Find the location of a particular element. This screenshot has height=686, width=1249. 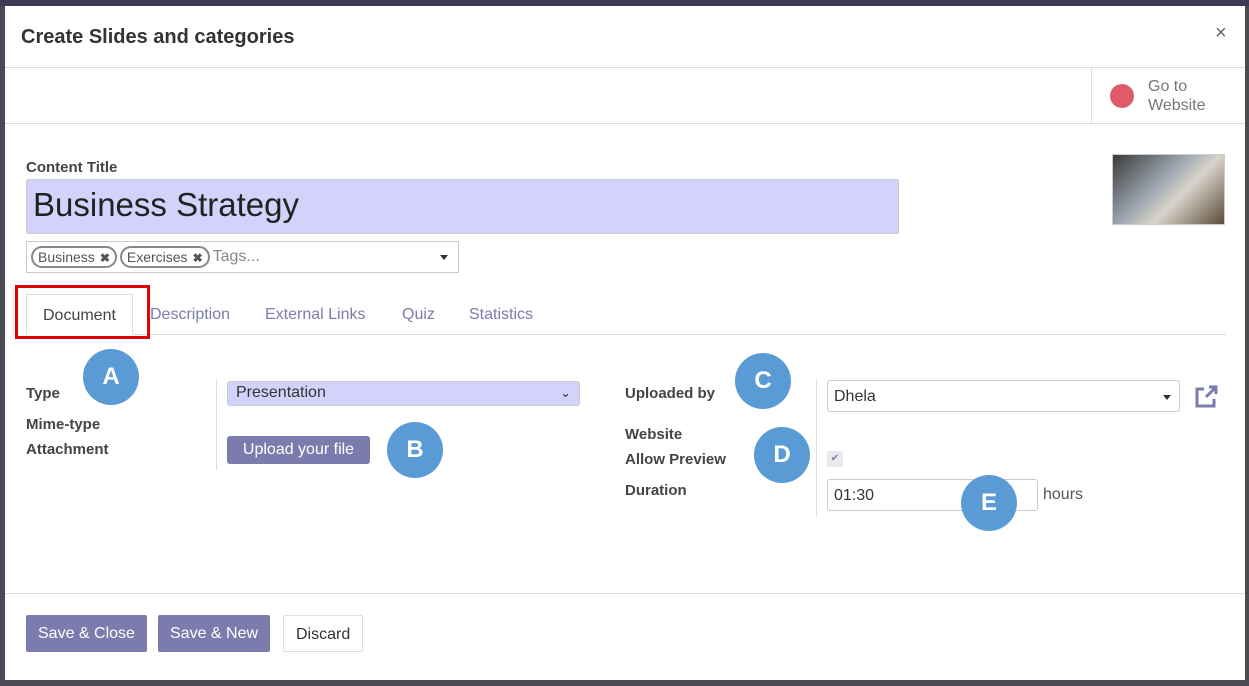

dialog-title: Create Slides and categories is located at coordinates (158, 37).